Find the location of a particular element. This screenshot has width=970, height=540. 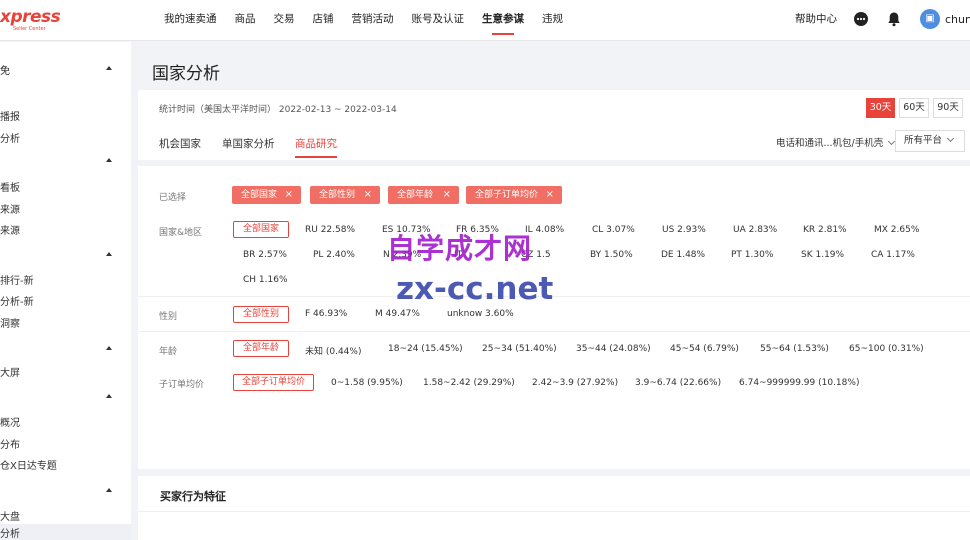

sidebar-group-label: 免 is located at coordinates (5, 71).